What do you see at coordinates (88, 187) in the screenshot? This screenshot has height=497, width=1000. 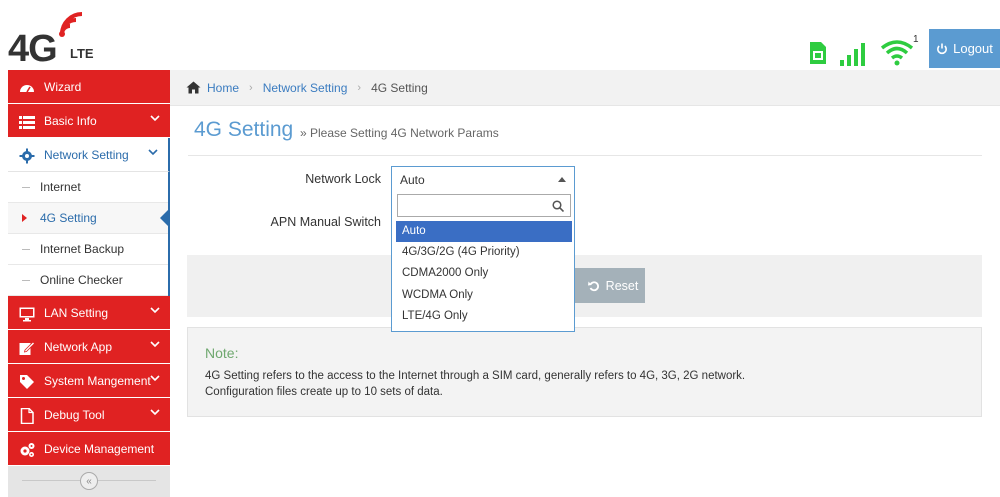 I see `sidebar-subitem-internet: Internet` at bounding box center [88, 187].